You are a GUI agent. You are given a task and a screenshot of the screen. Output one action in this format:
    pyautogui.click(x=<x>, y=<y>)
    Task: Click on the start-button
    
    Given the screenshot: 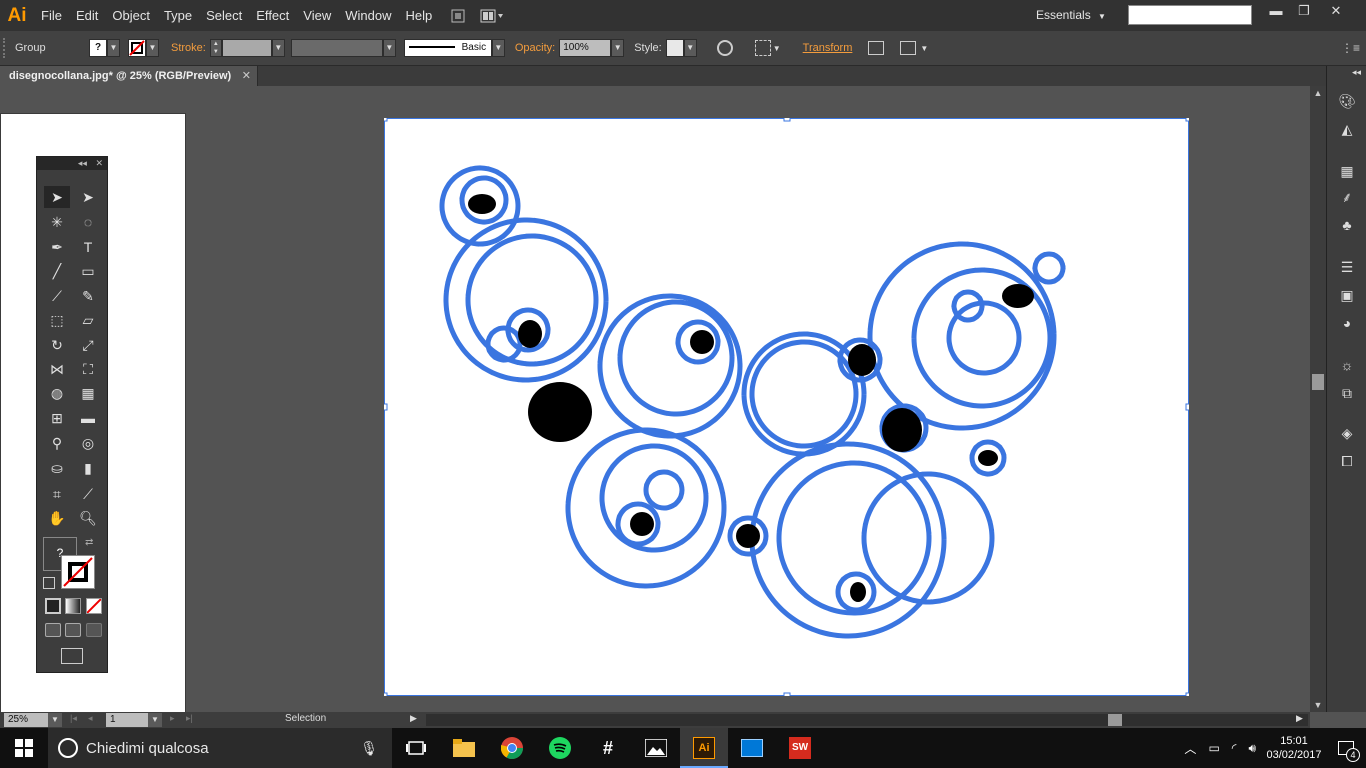 What is the action you would take?
    pyautogui.click(x=24, y=748)
    